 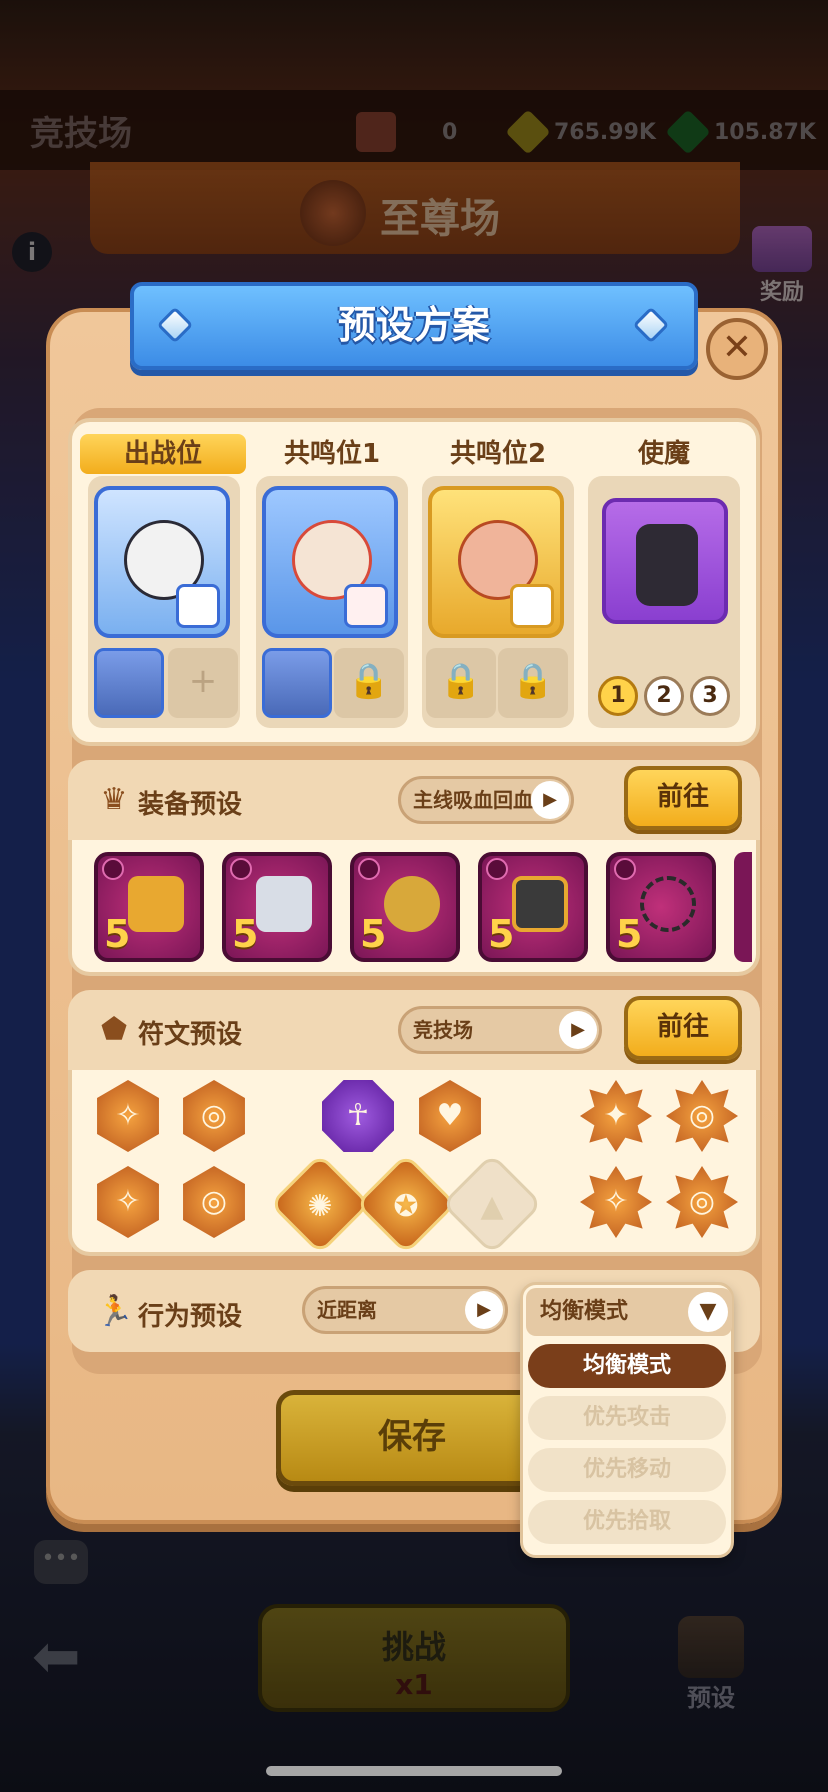 I want to click on slot-label-familiar: 使魔, so click(x=663, y=454).